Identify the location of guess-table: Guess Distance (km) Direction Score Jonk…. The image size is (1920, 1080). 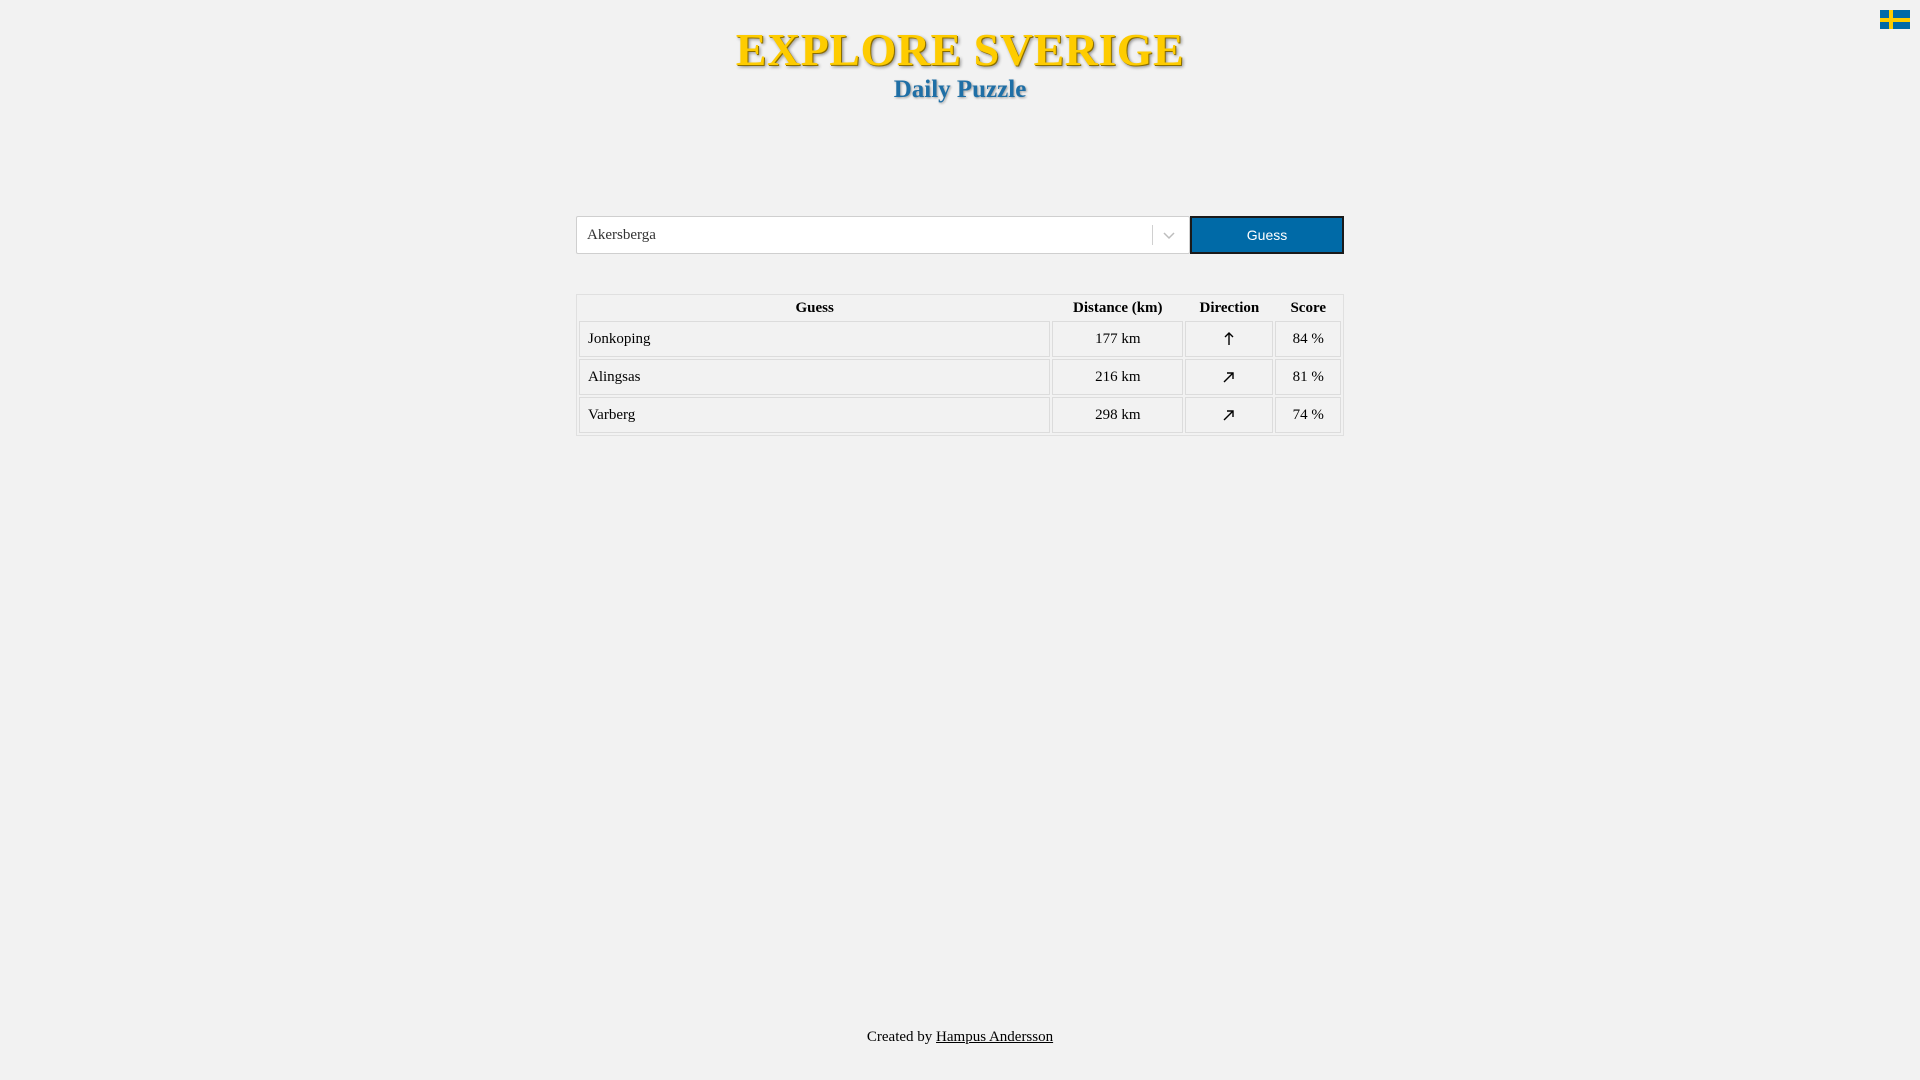
(960, 365).